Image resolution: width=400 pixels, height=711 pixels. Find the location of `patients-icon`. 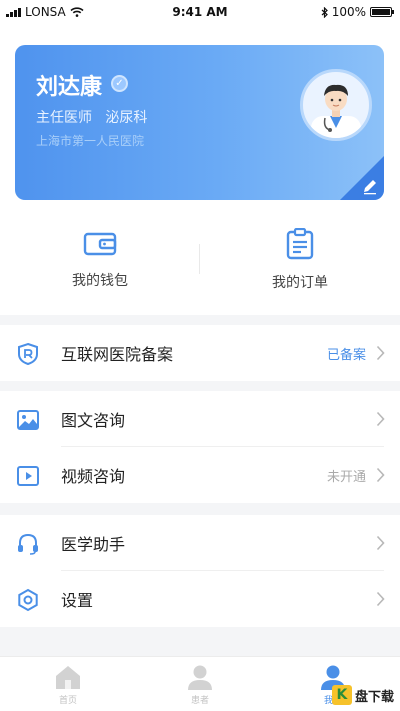

patients-icon is located at coordinates (200, 677).